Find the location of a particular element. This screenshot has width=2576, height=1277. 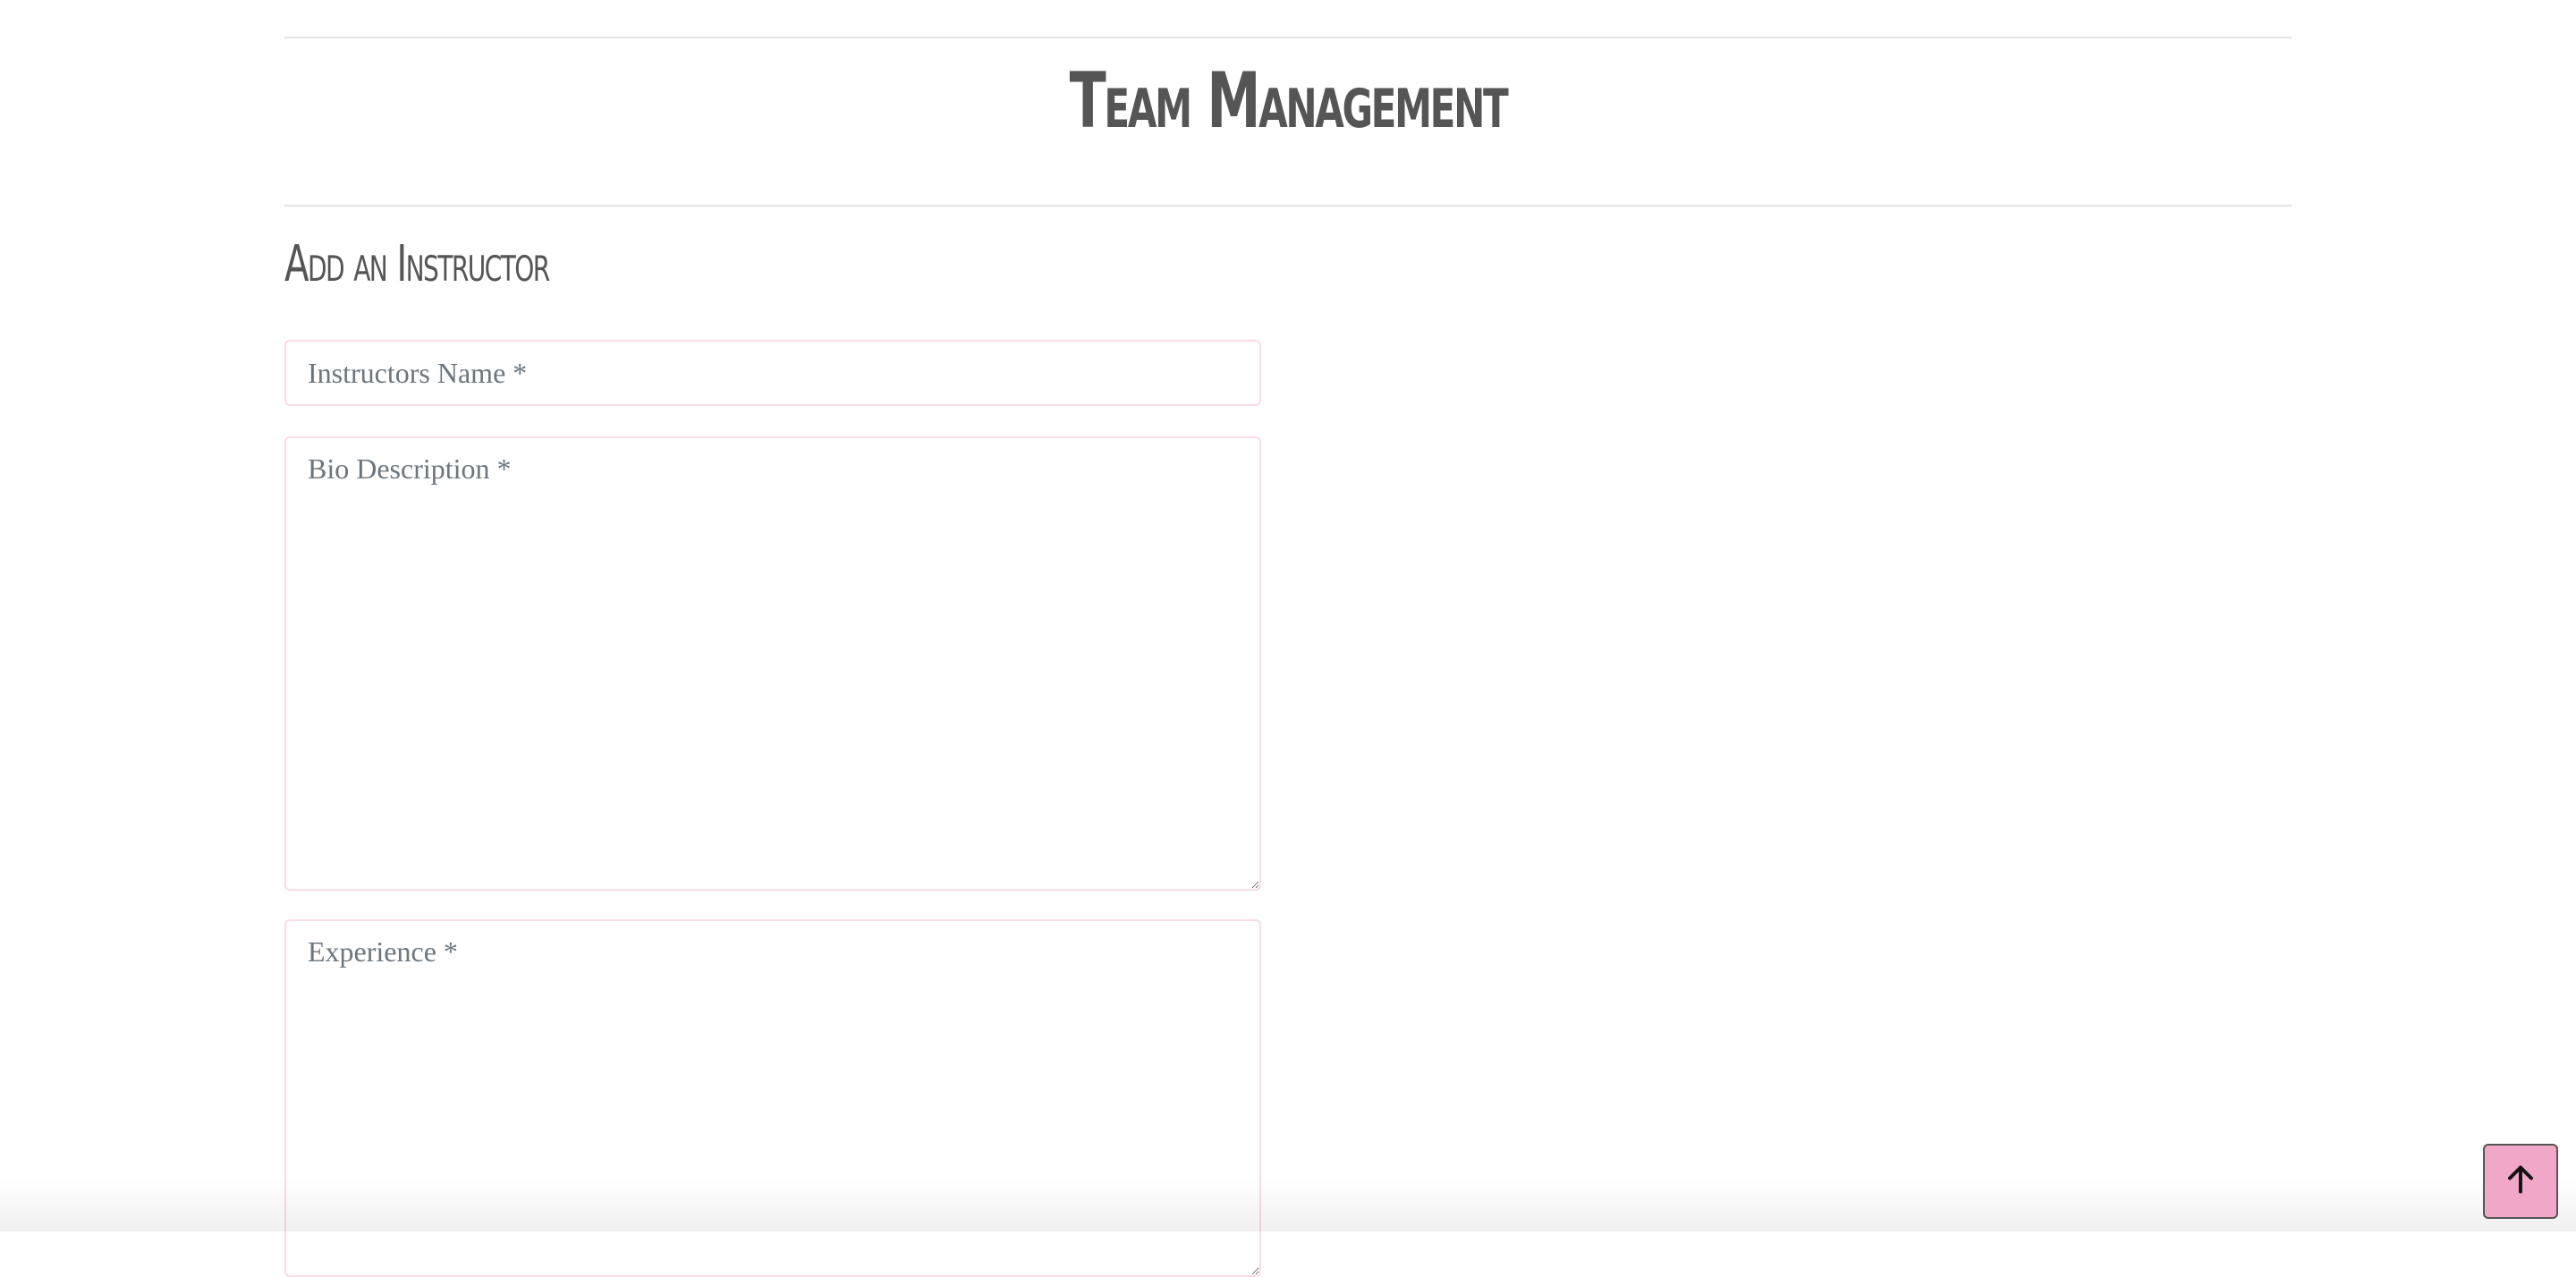

page-title: Team Management is located at coordinates (1288, 102).